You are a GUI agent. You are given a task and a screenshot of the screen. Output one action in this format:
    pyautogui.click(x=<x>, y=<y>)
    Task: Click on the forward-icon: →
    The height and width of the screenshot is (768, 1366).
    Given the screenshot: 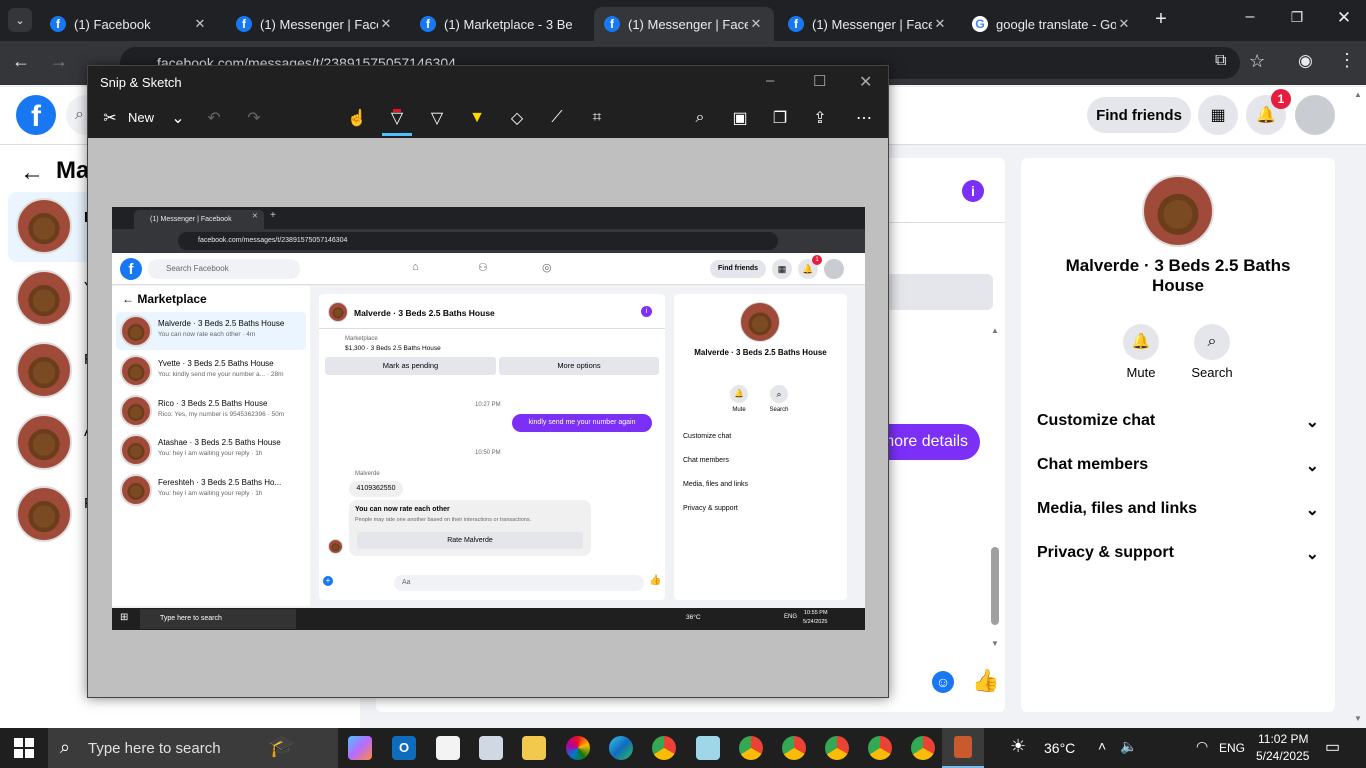 What is the action you would take?
    pyautogui.click(x=59, y=61)
    